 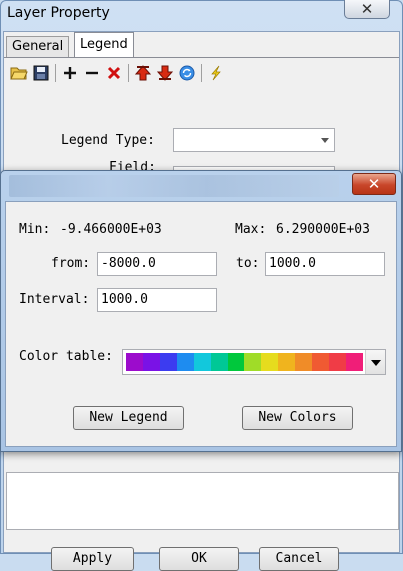 I want to click on refresh-icon, so click(x=187, y=73).